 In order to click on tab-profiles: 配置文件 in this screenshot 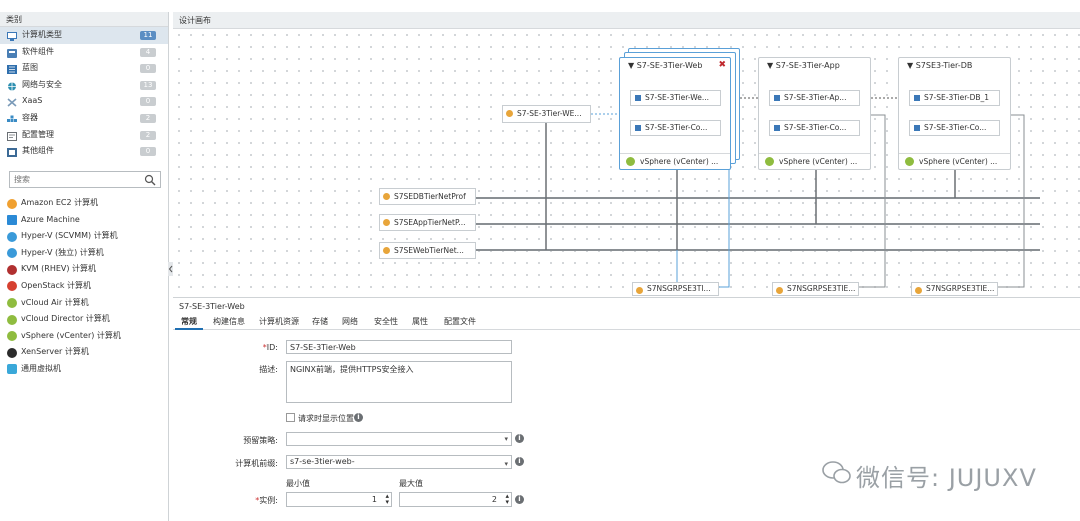, I will do `click(460, 322)`.